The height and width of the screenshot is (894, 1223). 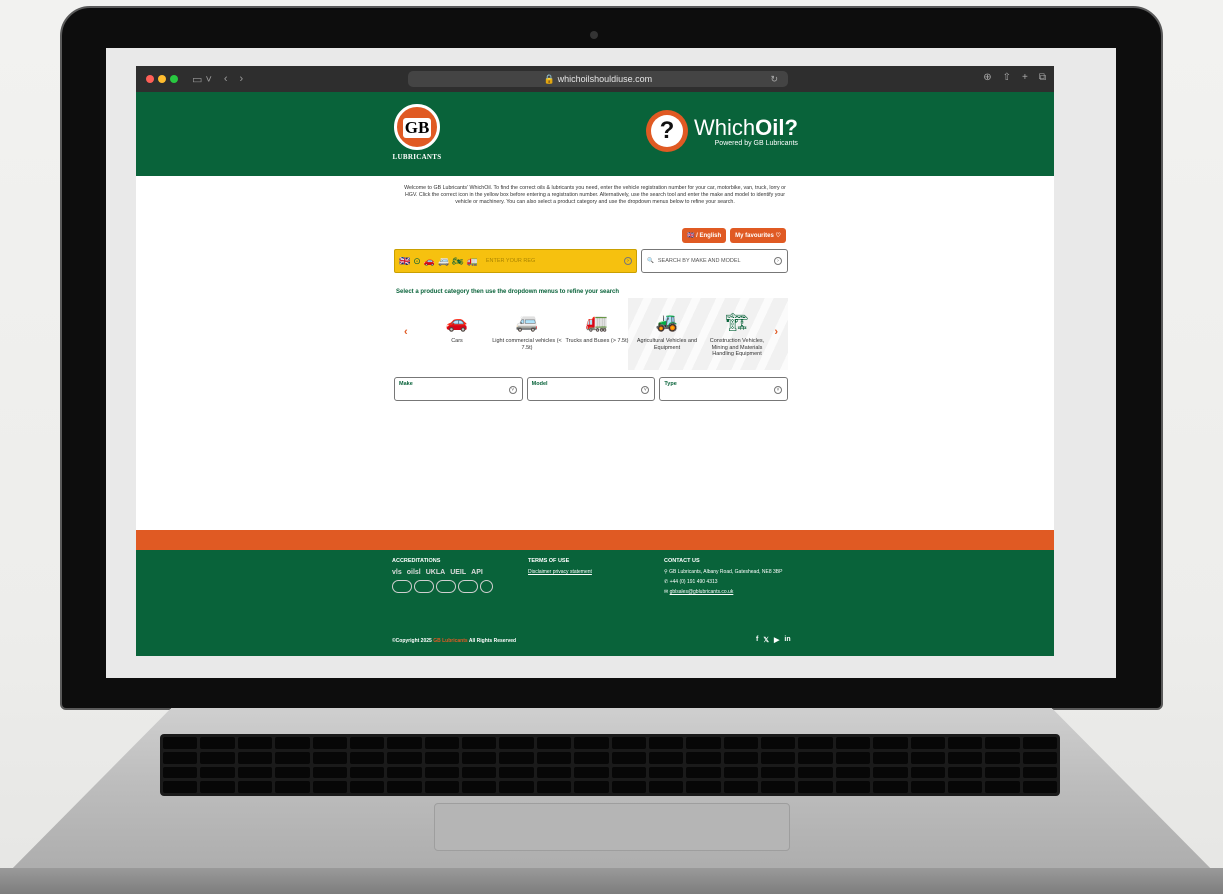 I want to click on category-trucks-buses: 🚛 Trucks and Buses (> 7.5t), so click(x=597, y=335).